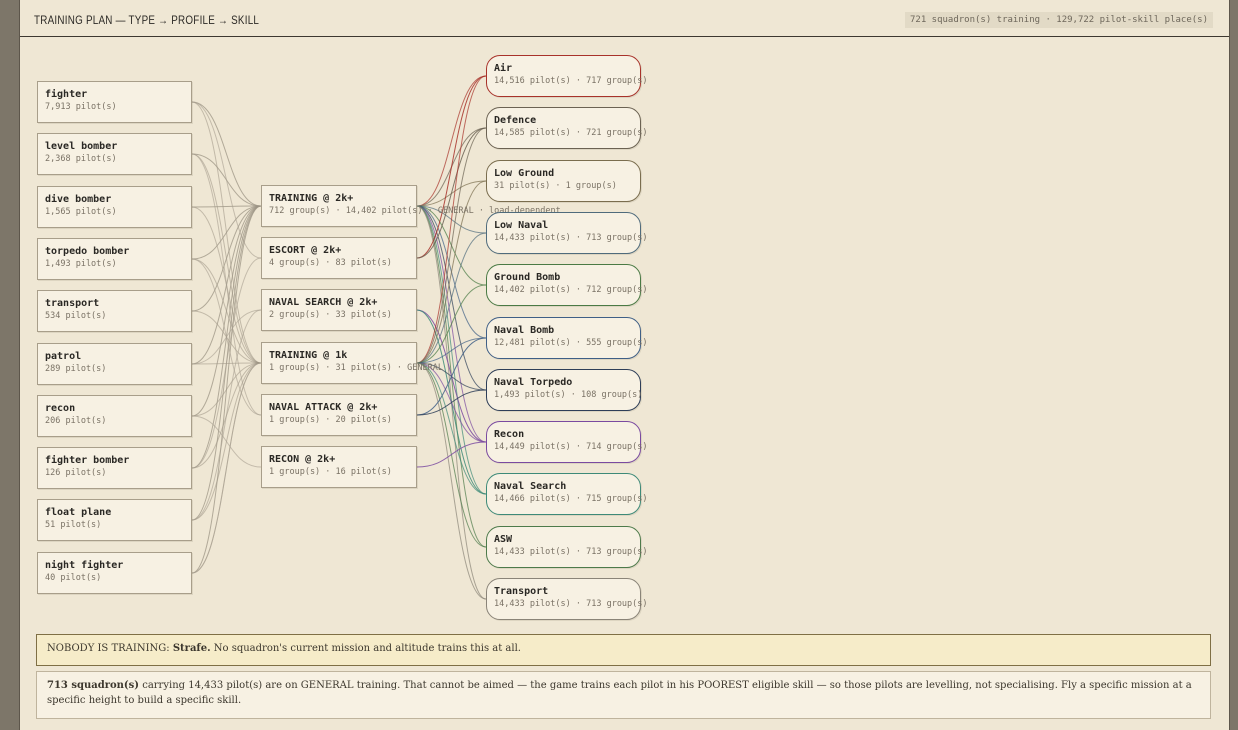 The height and width of the screenshot is (730, 1238). I want to click on type-name: dive bomber, so click(78, 199).